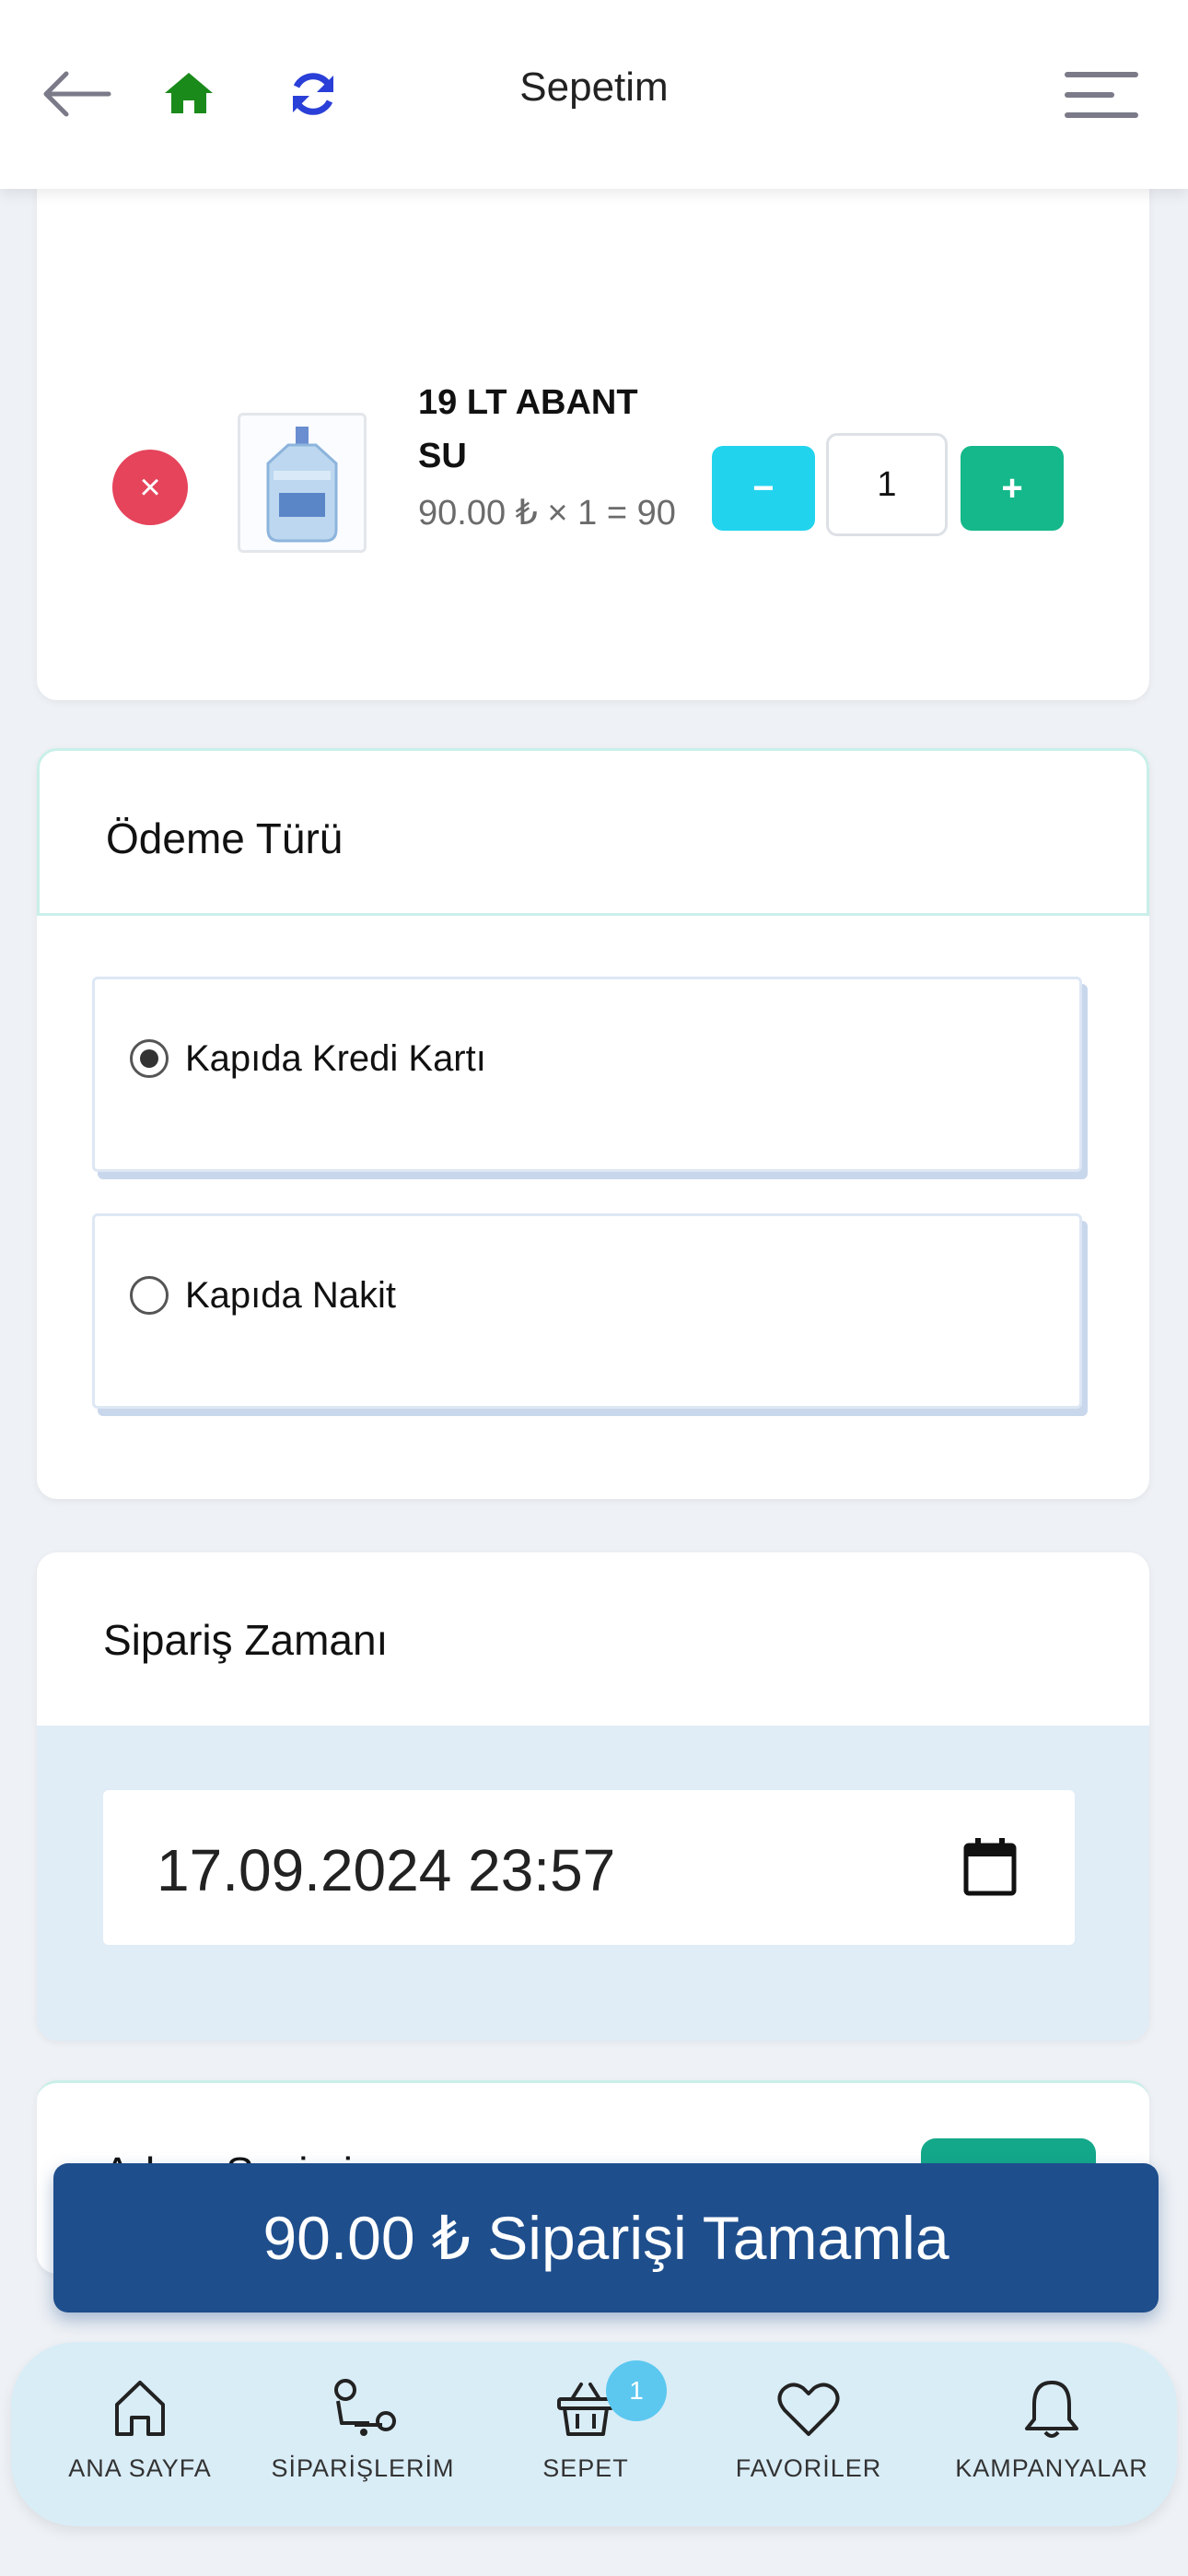  What do you see at coordinates (585, 2468) in the screenshot?
I see `nav-label-cart: SEPET` at bounding box center [585, 2468].